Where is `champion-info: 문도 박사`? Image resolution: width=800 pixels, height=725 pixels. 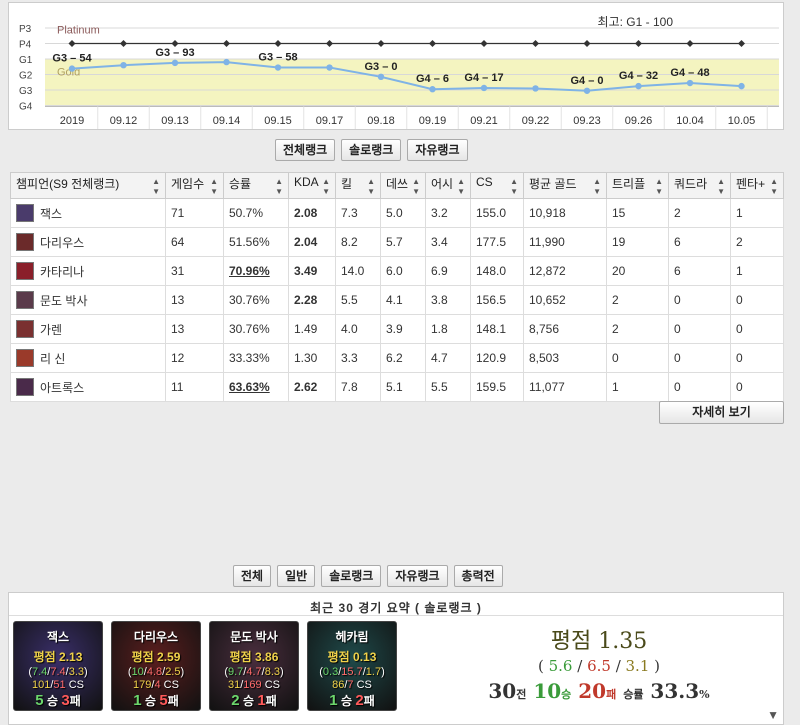 champion-info: 문도 박사 is located at coordinates (88, 300).